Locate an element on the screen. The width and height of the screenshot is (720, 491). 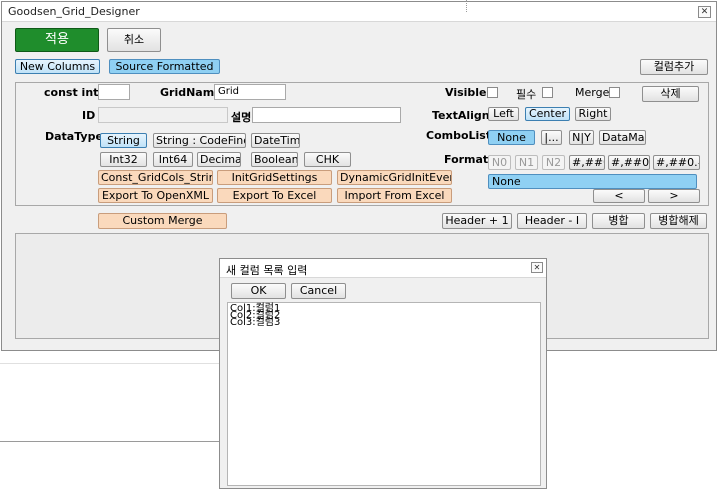
cancel-button: 취소 is located at coordinates (134, 40).